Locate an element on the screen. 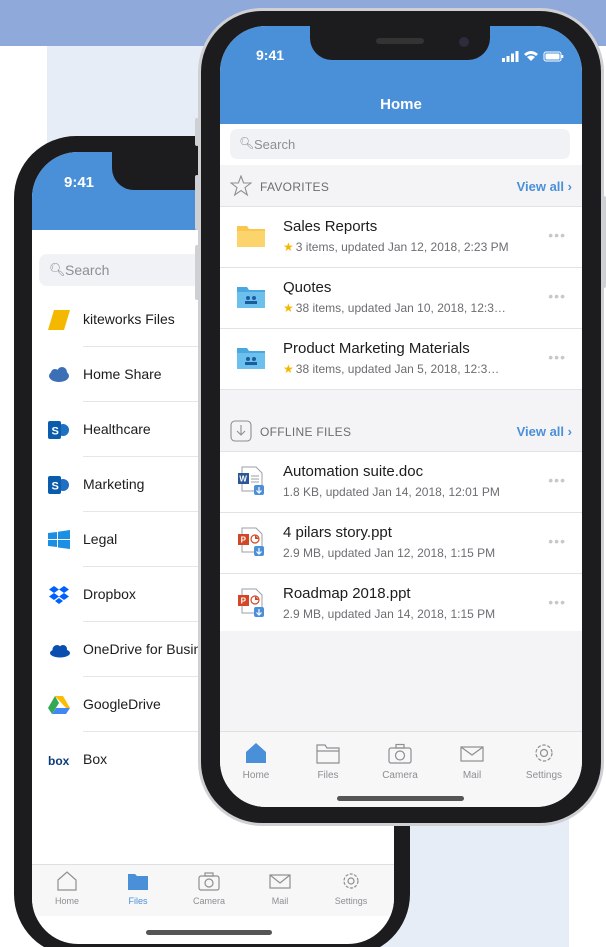  item-meta: 2.9 MB, updated Jan 12, 2018, 1:15 PM is located at coordinates (389, 553).